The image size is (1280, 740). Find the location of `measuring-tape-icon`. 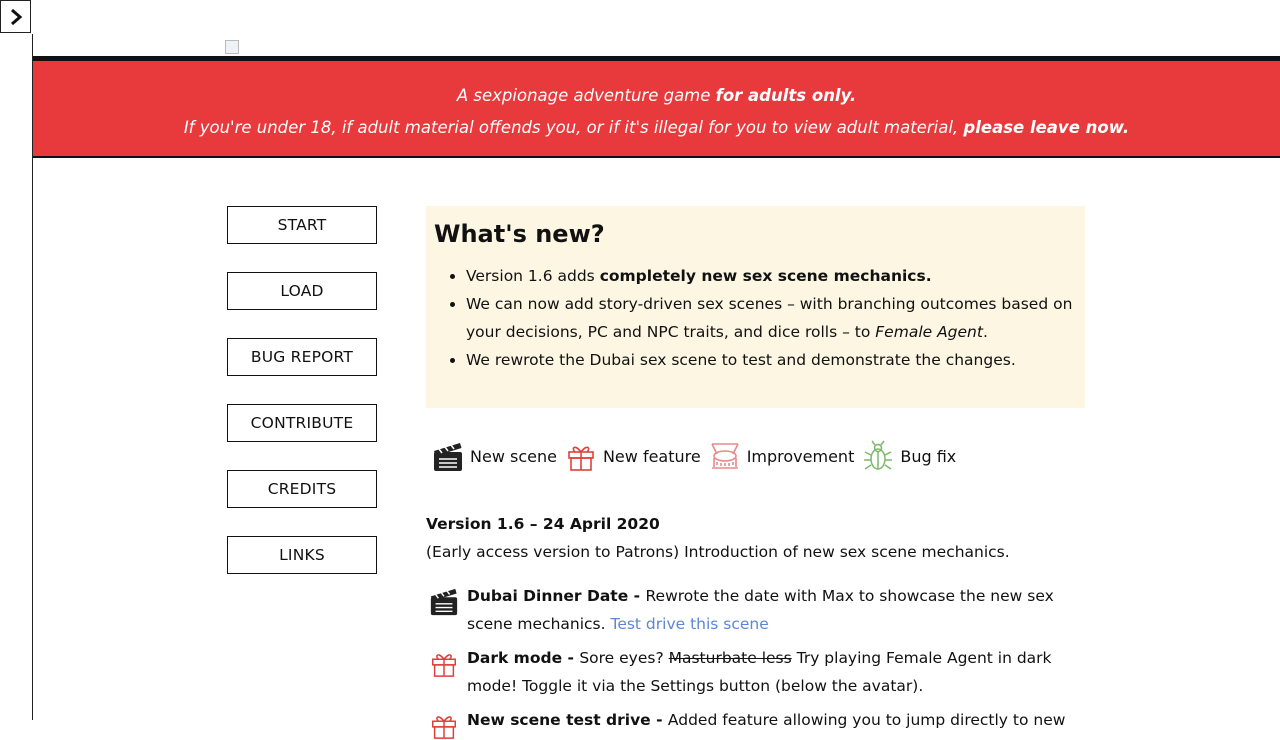

measuring-tape-icon is located at coordinates (724, 456).